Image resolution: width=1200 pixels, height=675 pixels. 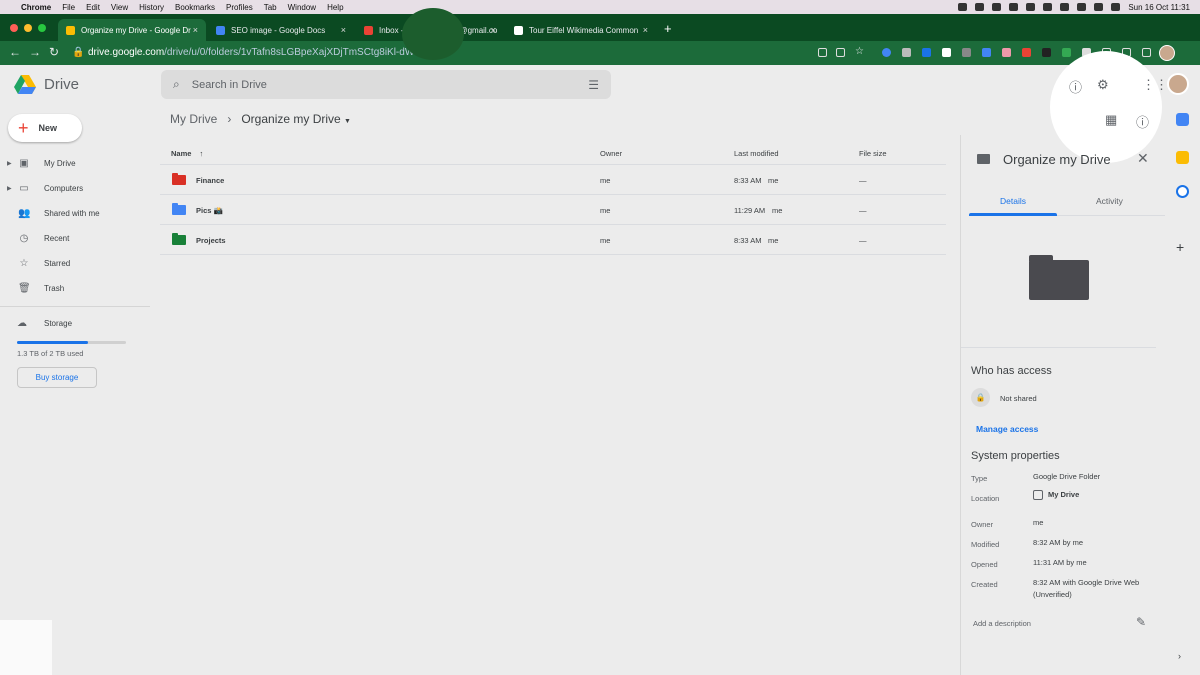 I want to click on reload-icon: ↻, so click(x=54, y=52).